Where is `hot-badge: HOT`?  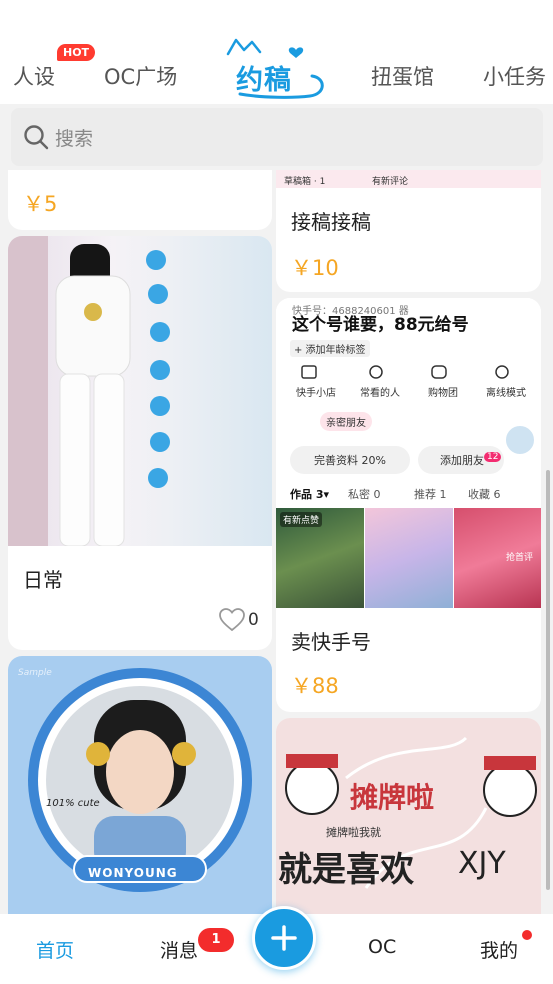
hot-badge: HOT is located at coordinates (76, 52).